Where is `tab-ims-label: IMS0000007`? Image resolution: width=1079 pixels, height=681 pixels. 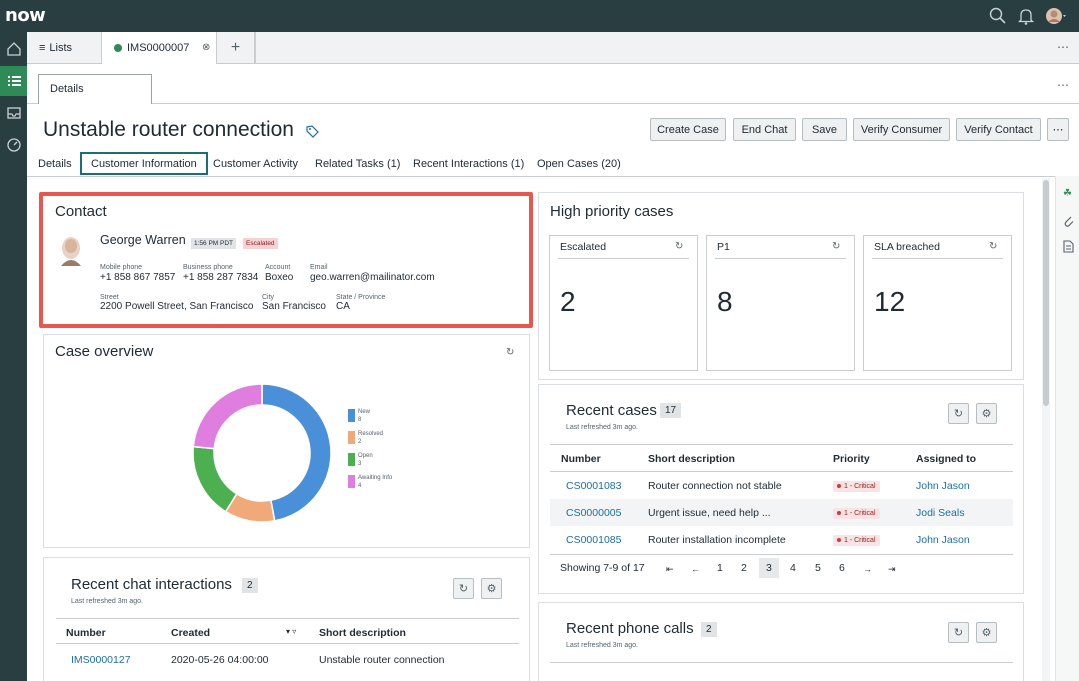 tab-ims-label: IMS0000007 is located at coordinates (158, 48).